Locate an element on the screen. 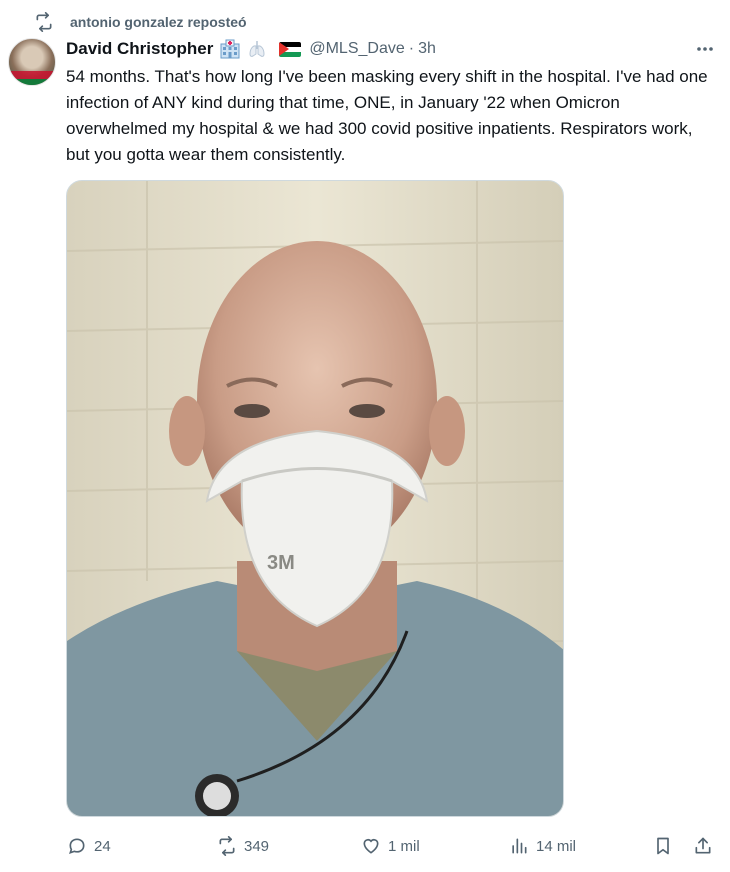  palestine-flag-icon is located at coordinates (290, 49).